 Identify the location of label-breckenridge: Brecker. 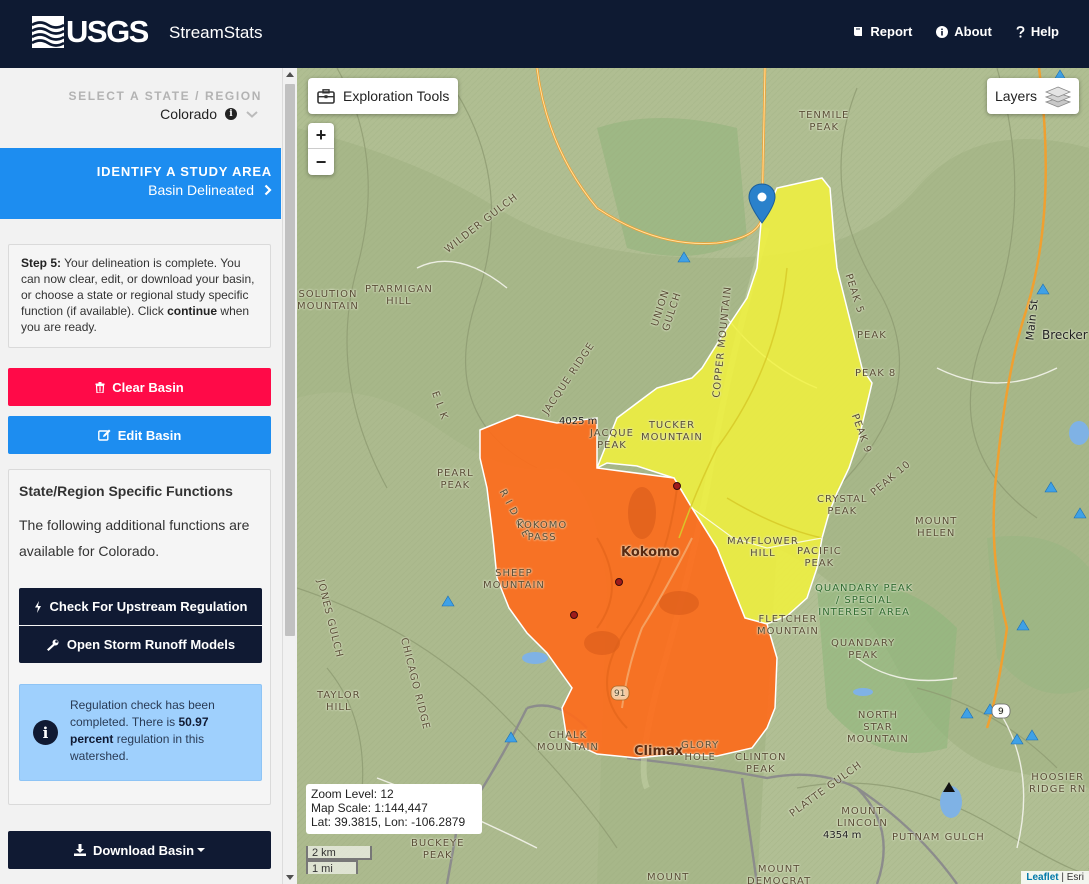
(1065, 335).